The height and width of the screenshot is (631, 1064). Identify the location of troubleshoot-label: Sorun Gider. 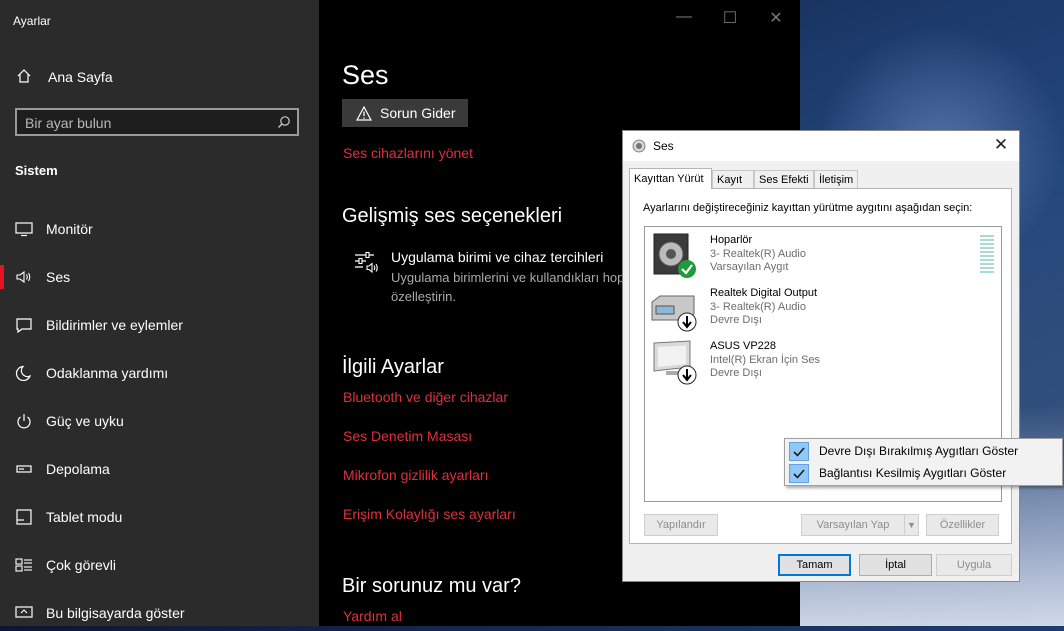
(418, 113).